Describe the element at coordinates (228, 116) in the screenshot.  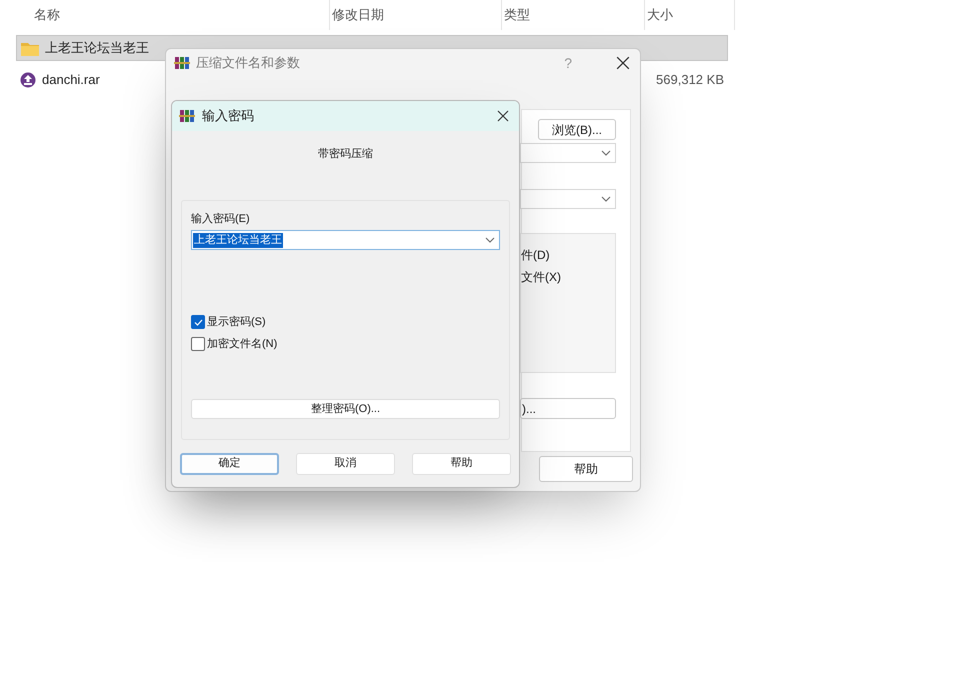
I see `window-title: 输入密码` at that location.